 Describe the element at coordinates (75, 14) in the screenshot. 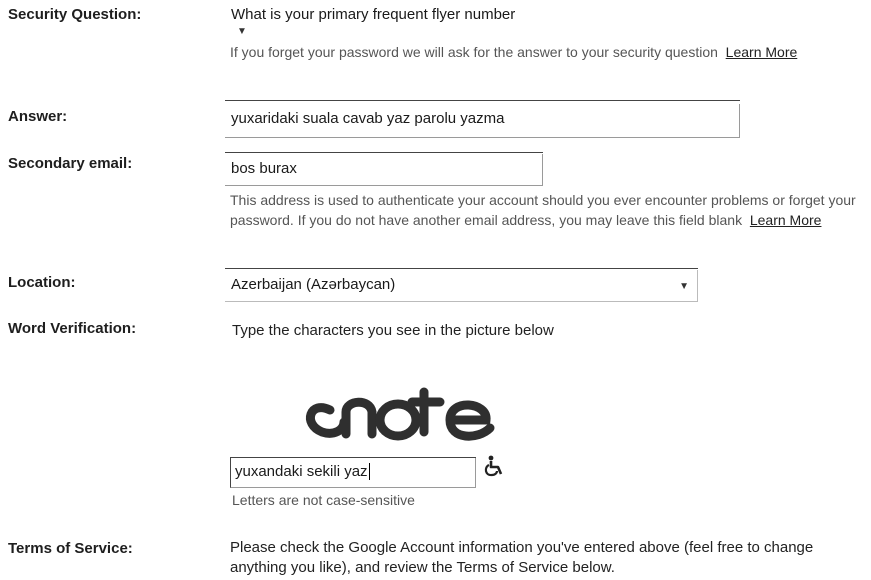

I see `security-question-label: Security Question:` at that location.